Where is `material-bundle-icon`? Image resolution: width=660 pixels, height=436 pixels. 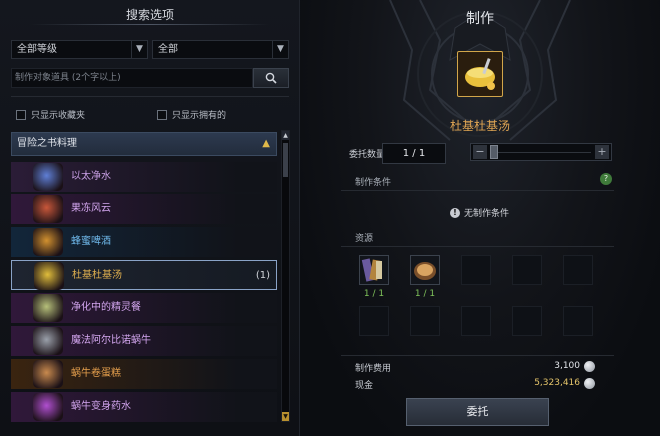
material-bundle-icon is located at coordinates (371, 270).